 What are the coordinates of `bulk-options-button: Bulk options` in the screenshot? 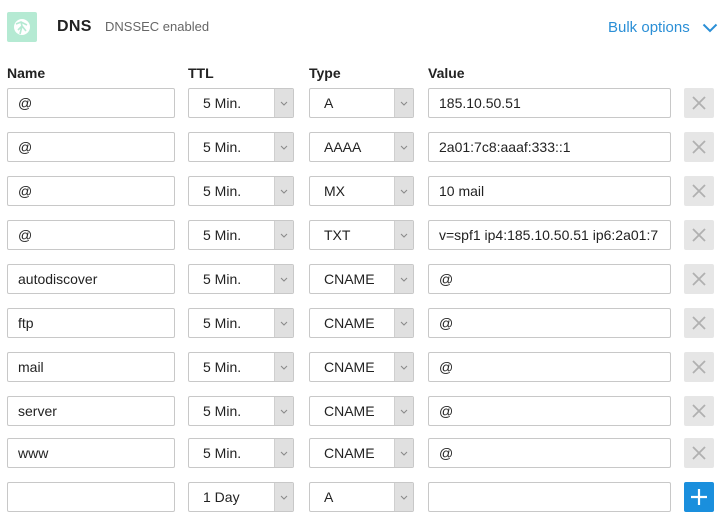 It's located at (663, 27).